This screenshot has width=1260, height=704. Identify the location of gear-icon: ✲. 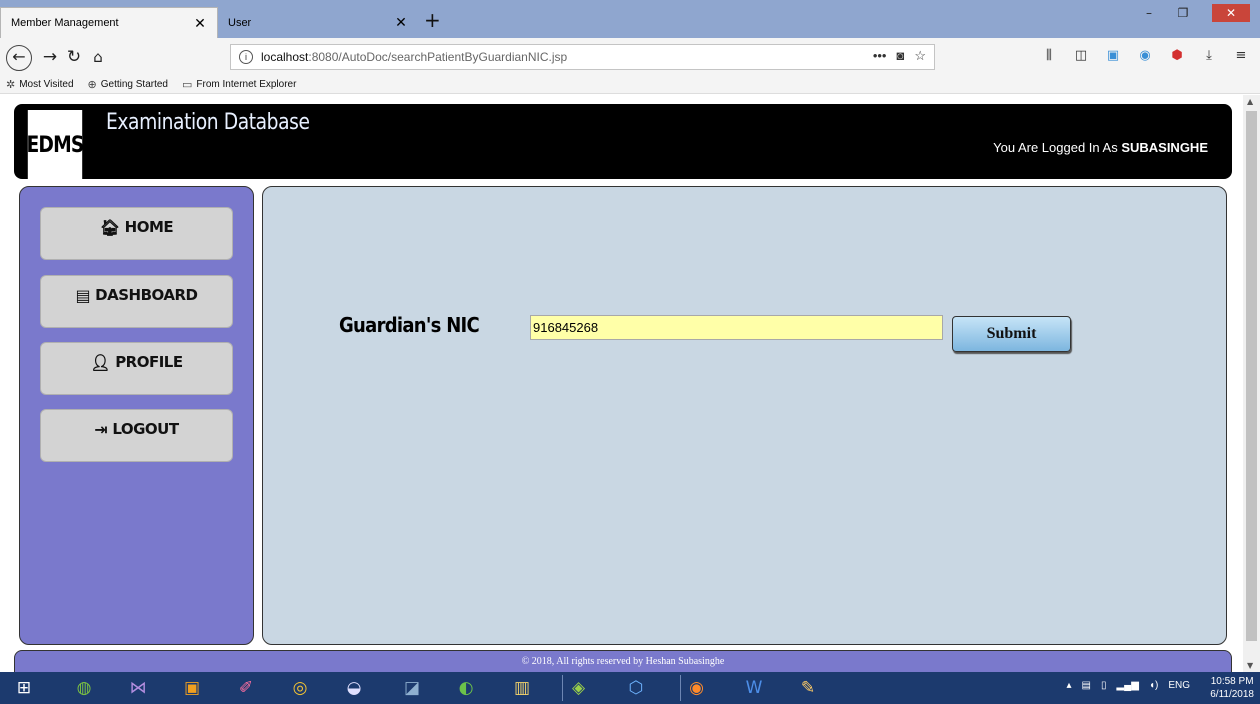
(11, 85).